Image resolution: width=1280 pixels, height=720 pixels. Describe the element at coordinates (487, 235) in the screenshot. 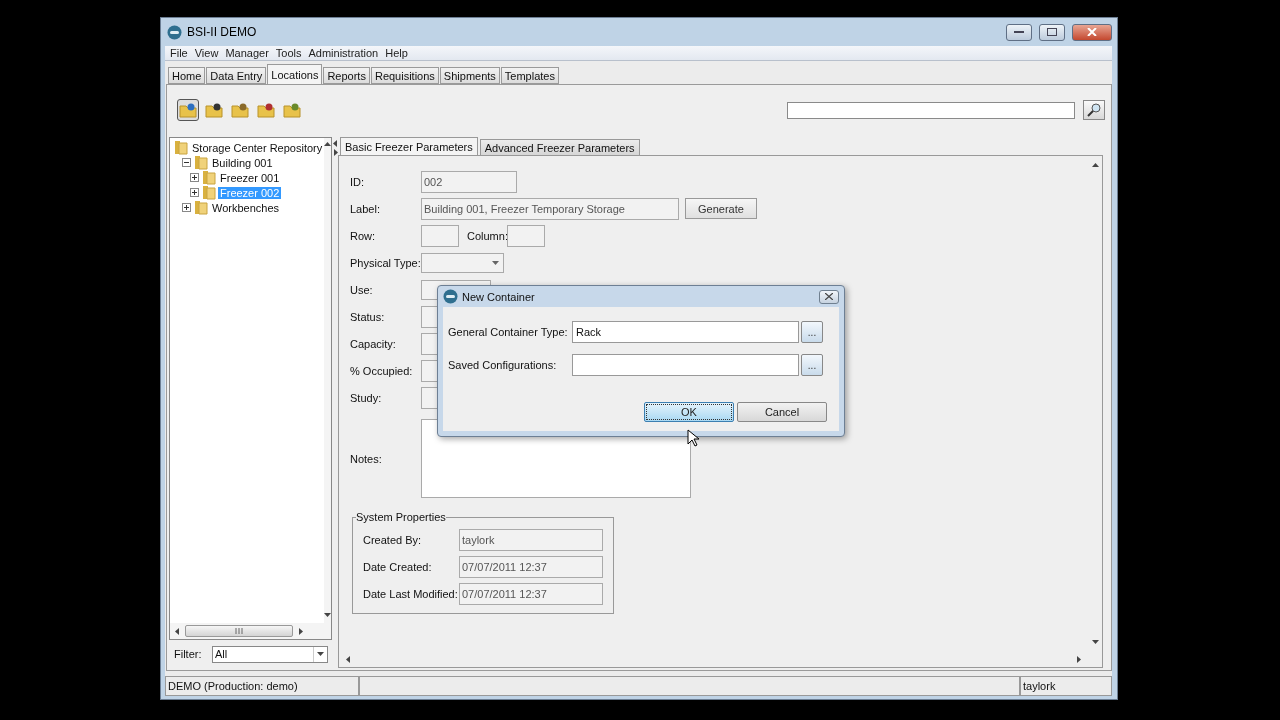

I see `field-label: Column:` at that location.